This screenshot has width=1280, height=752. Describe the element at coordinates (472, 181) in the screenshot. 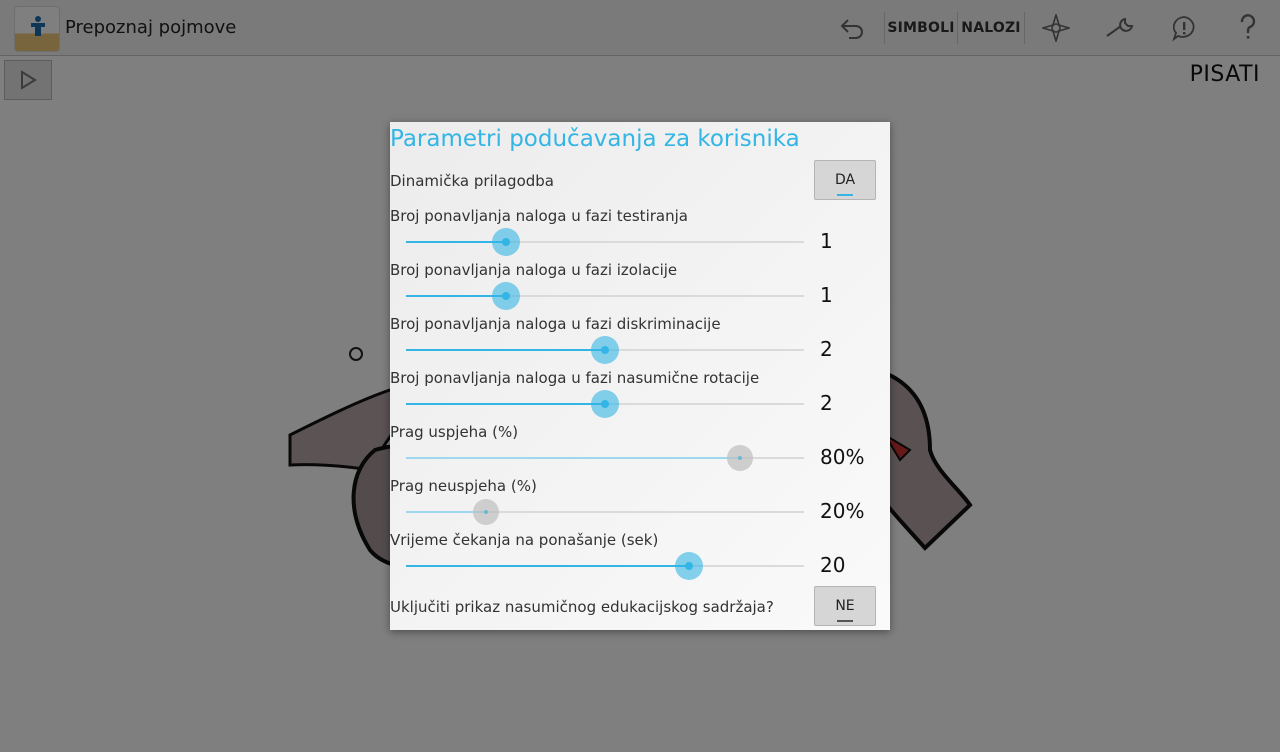

I see `dynamic-adjustment-label: Dinamička prilagodba` at that location.